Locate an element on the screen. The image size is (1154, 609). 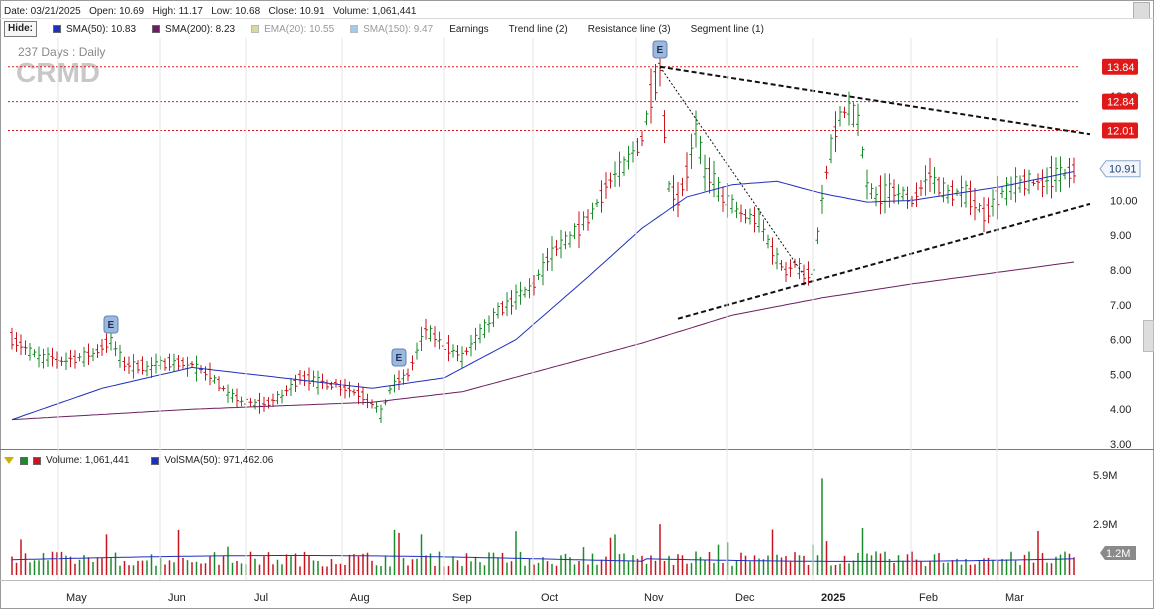
y-tick-label: 10.00 is located at coordinates (1124, 201).